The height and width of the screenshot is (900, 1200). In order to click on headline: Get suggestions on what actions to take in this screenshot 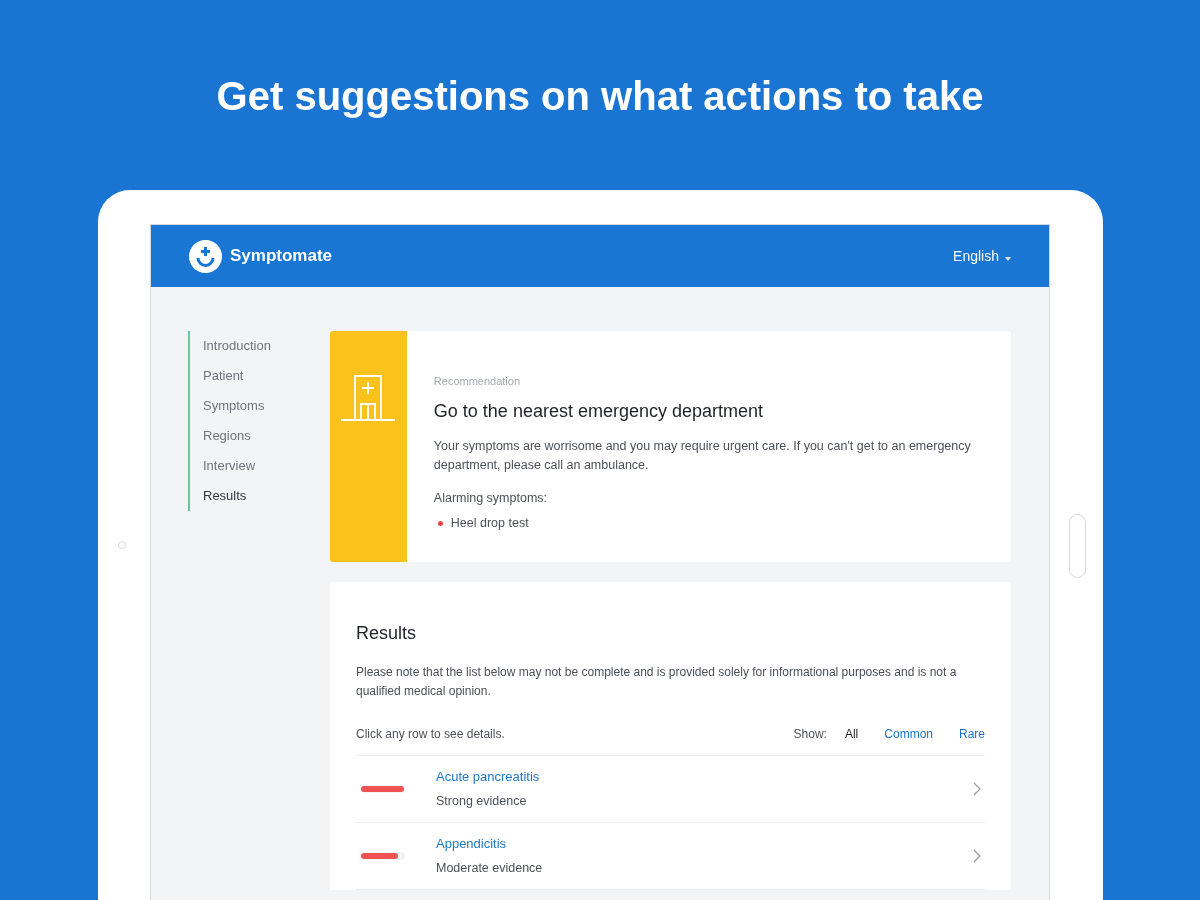, I will do `click(600, 96)`.